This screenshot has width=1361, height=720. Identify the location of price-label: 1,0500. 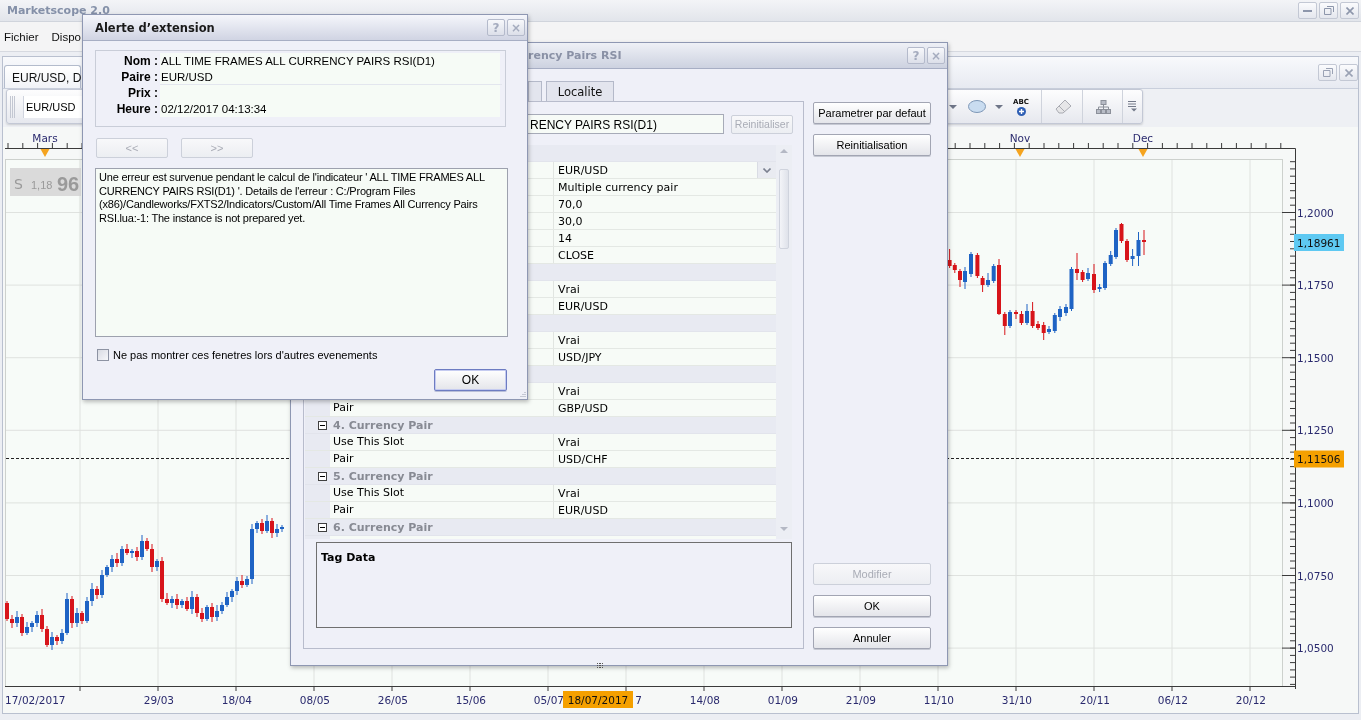
(1315, 648).